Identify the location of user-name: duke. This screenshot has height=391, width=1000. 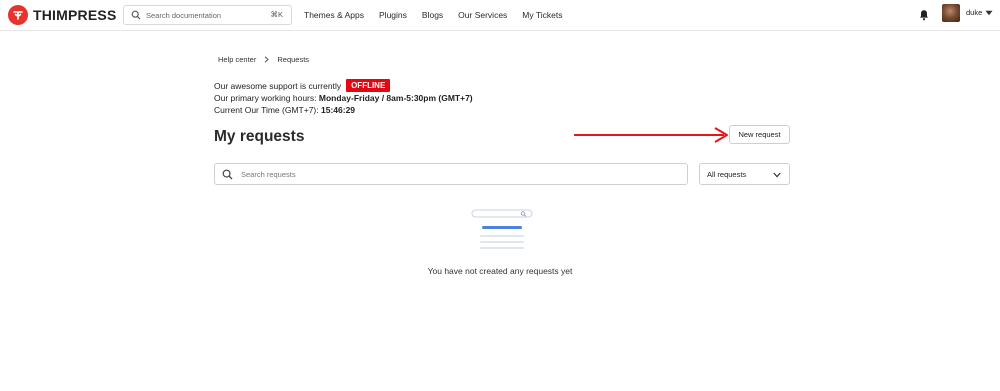
(974, 12).